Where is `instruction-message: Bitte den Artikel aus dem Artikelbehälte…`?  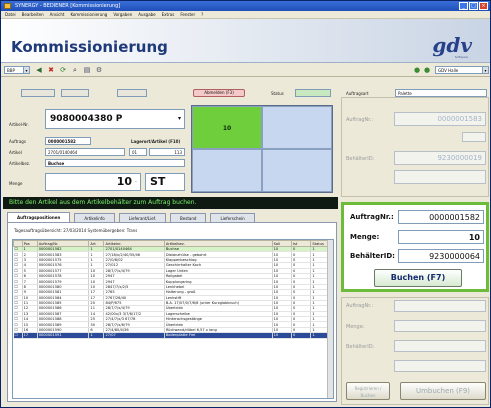 instruction-message: Bitte den Artikel aus dem Artikelbehälte… is located at coordinates (170, 203).